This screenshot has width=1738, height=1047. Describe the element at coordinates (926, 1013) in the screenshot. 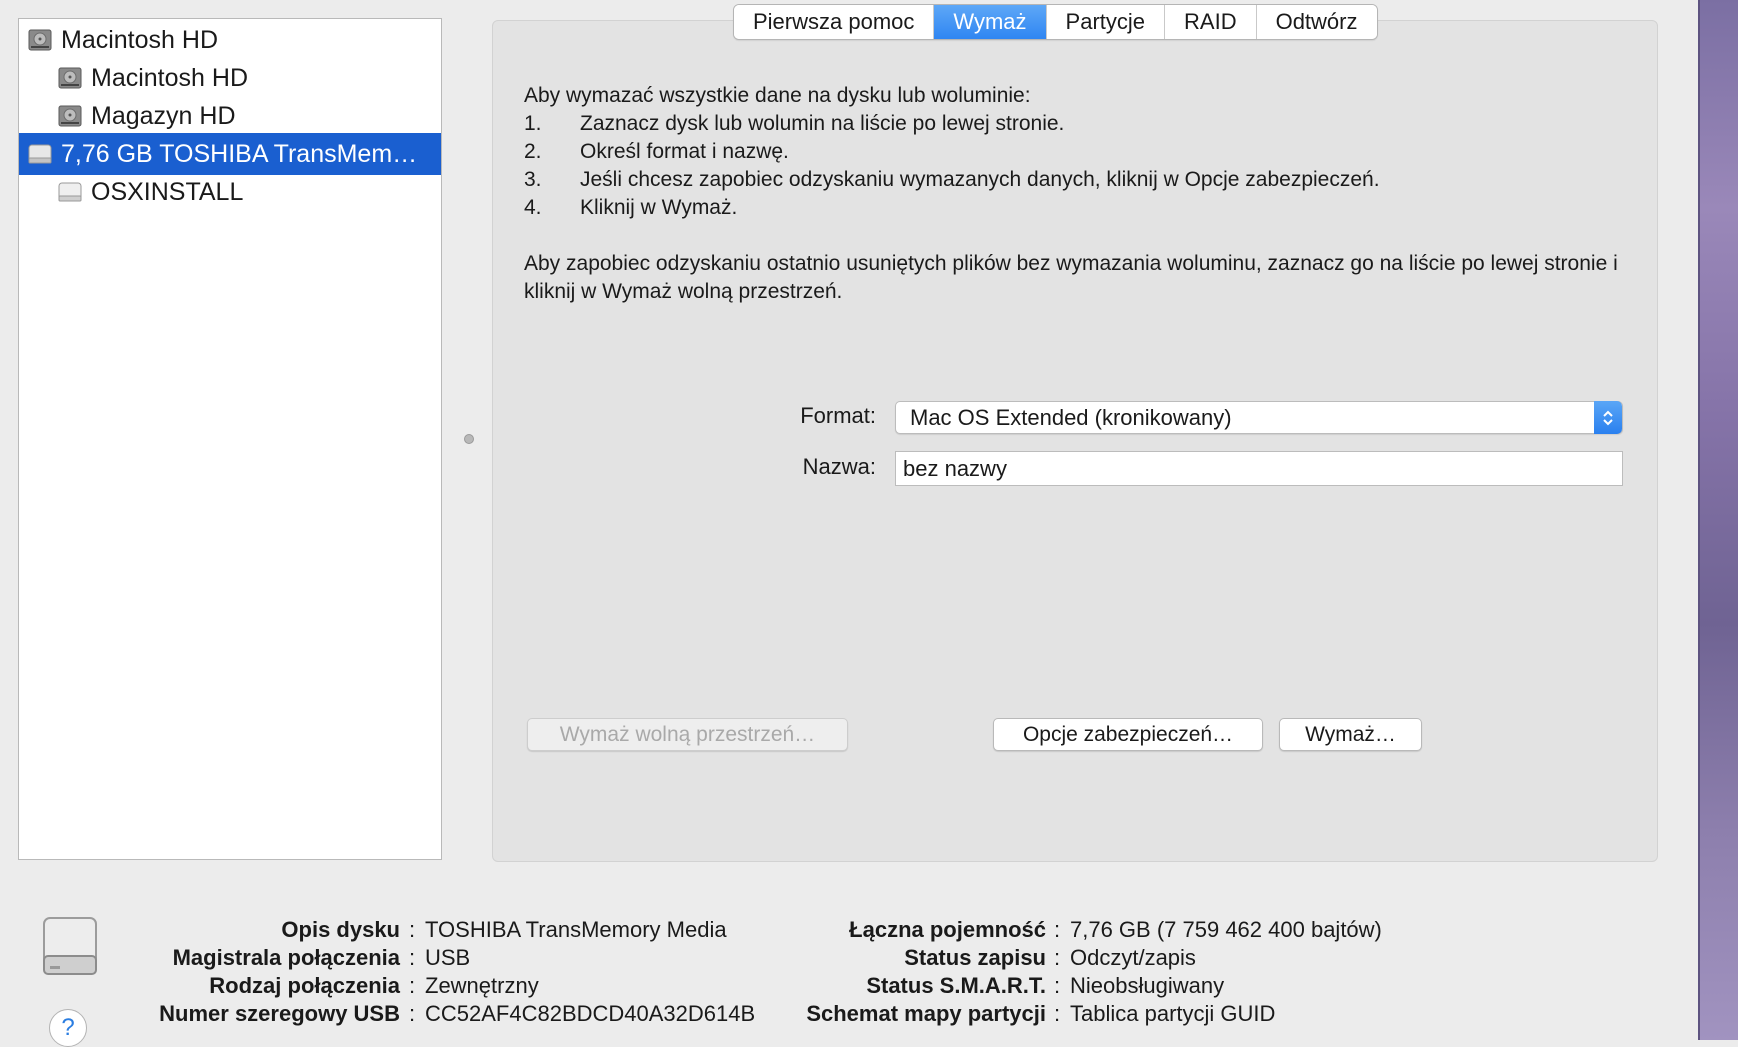

I see `info-key: Schemat mapy partycji` at that location.